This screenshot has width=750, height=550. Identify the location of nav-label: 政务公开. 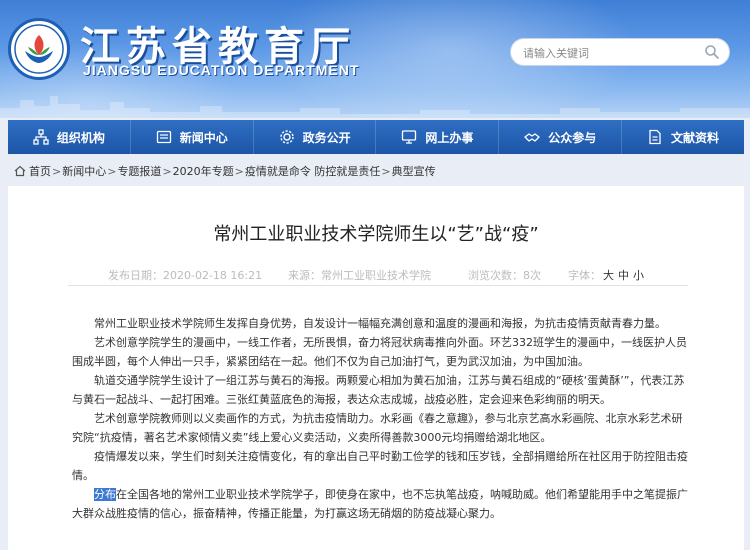
(326, 137).